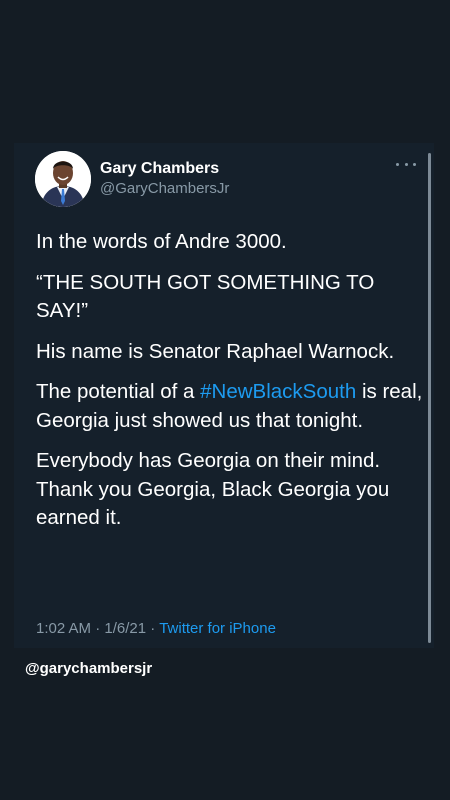 This screenshot has width=450, height=800. Describe the element at coordinates (429, 398) in the screenshot. I see `scrollbar` at that location.